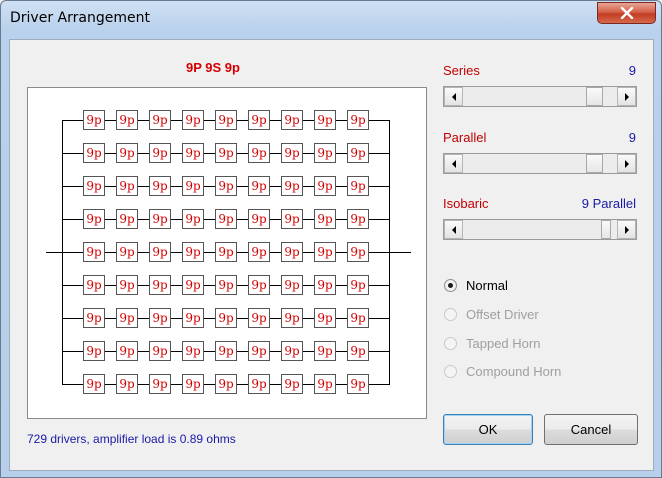 Image resolution: width=662 pixels, height=478 pixels. I want to click on parallel-left-arrow, so click(453, 163).